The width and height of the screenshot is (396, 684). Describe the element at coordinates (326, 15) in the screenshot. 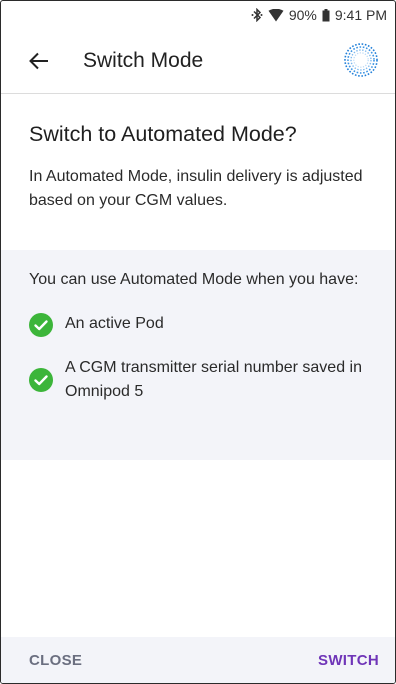

I see `battery-icon` at that location.